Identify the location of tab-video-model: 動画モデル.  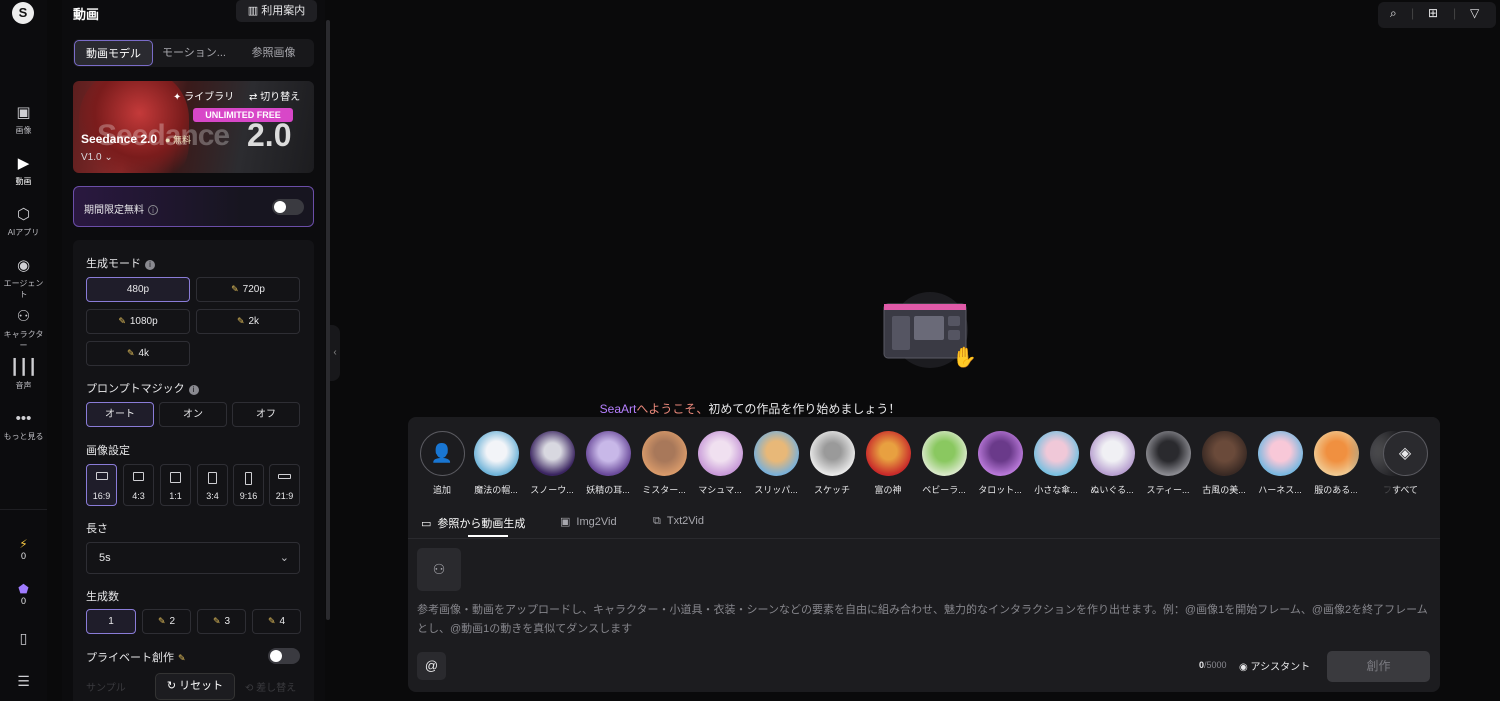
(113, 53).